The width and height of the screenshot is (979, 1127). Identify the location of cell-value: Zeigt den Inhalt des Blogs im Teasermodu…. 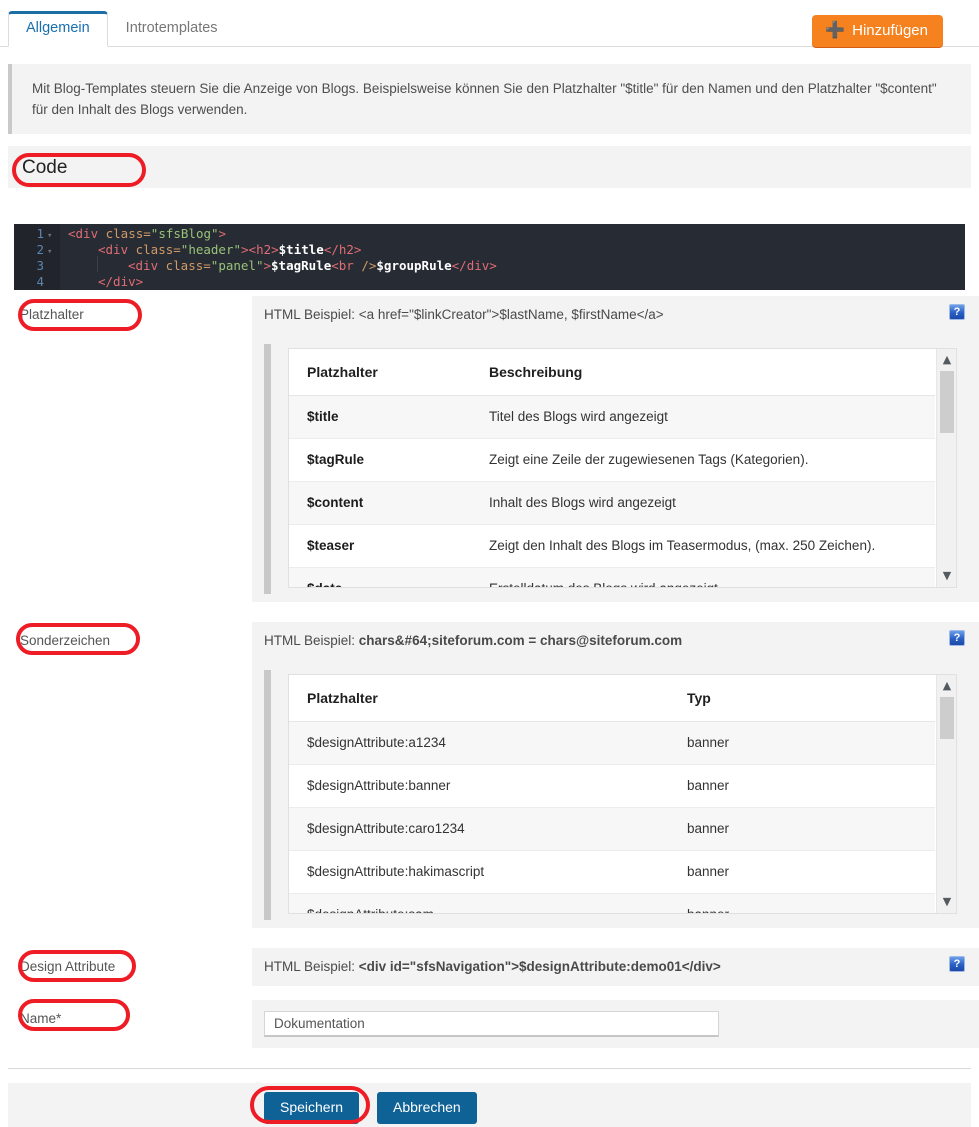
(703, 546).